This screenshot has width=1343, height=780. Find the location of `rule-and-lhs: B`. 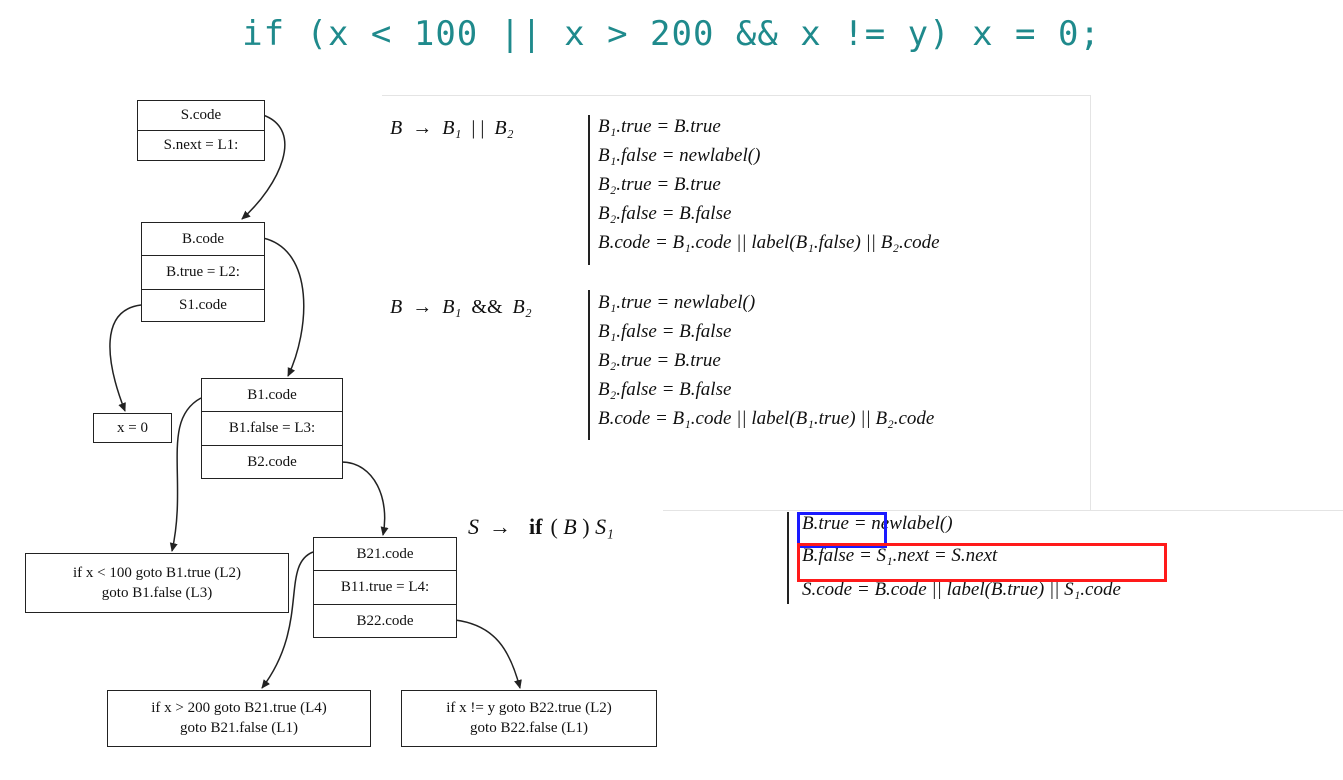

rule-and-lhs: B is located at coordinates (396, 307).